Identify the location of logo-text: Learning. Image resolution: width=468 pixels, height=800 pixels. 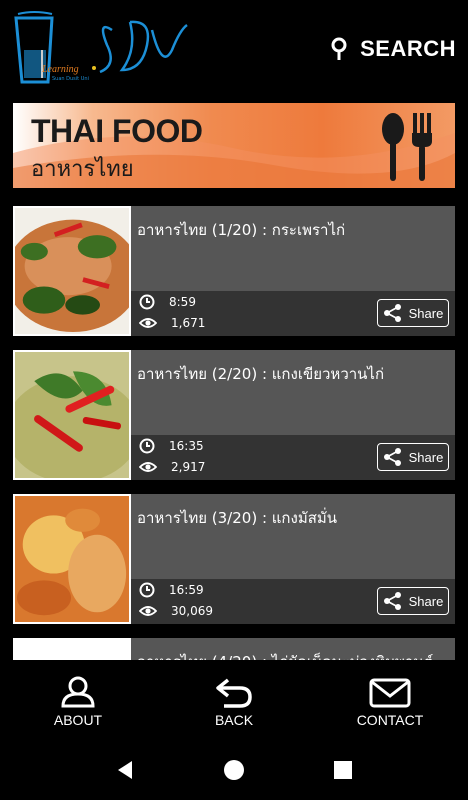
(60, 69).